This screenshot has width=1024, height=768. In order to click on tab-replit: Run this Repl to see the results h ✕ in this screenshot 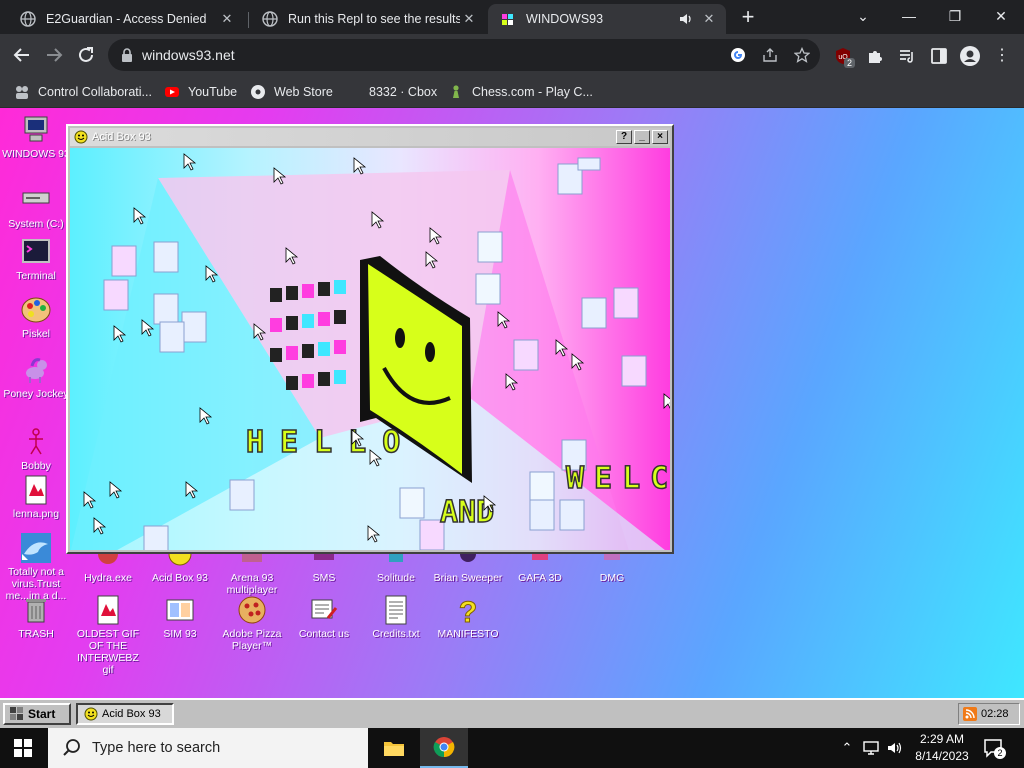, I will do `click(368, 19)`.